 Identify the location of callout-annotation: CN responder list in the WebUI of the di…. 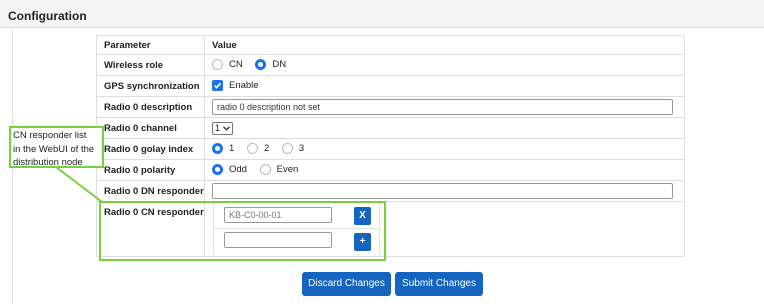
(56, 147).